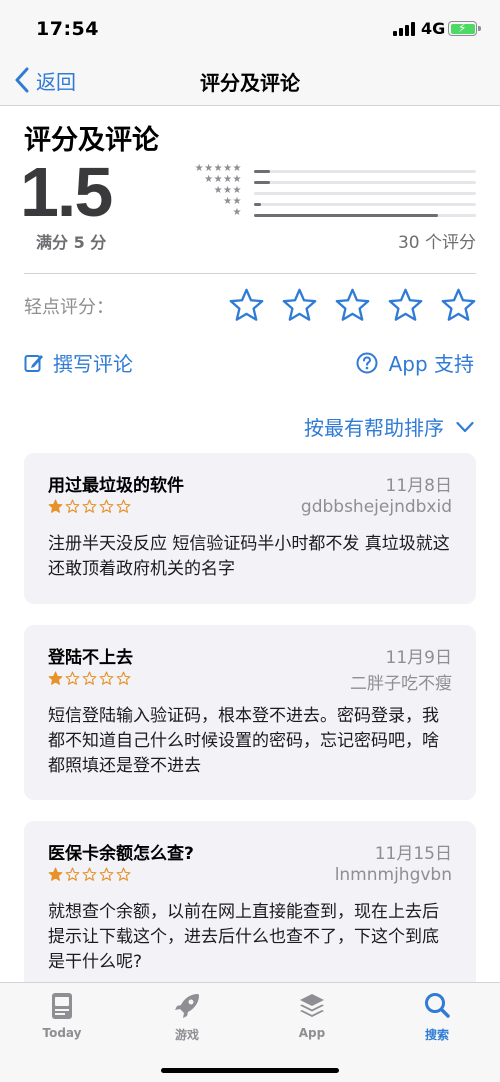  Describe the element at coordinates (69, 307) in the screenshot. I see `tap-to-rate-label: 轻点评分：` at that location.